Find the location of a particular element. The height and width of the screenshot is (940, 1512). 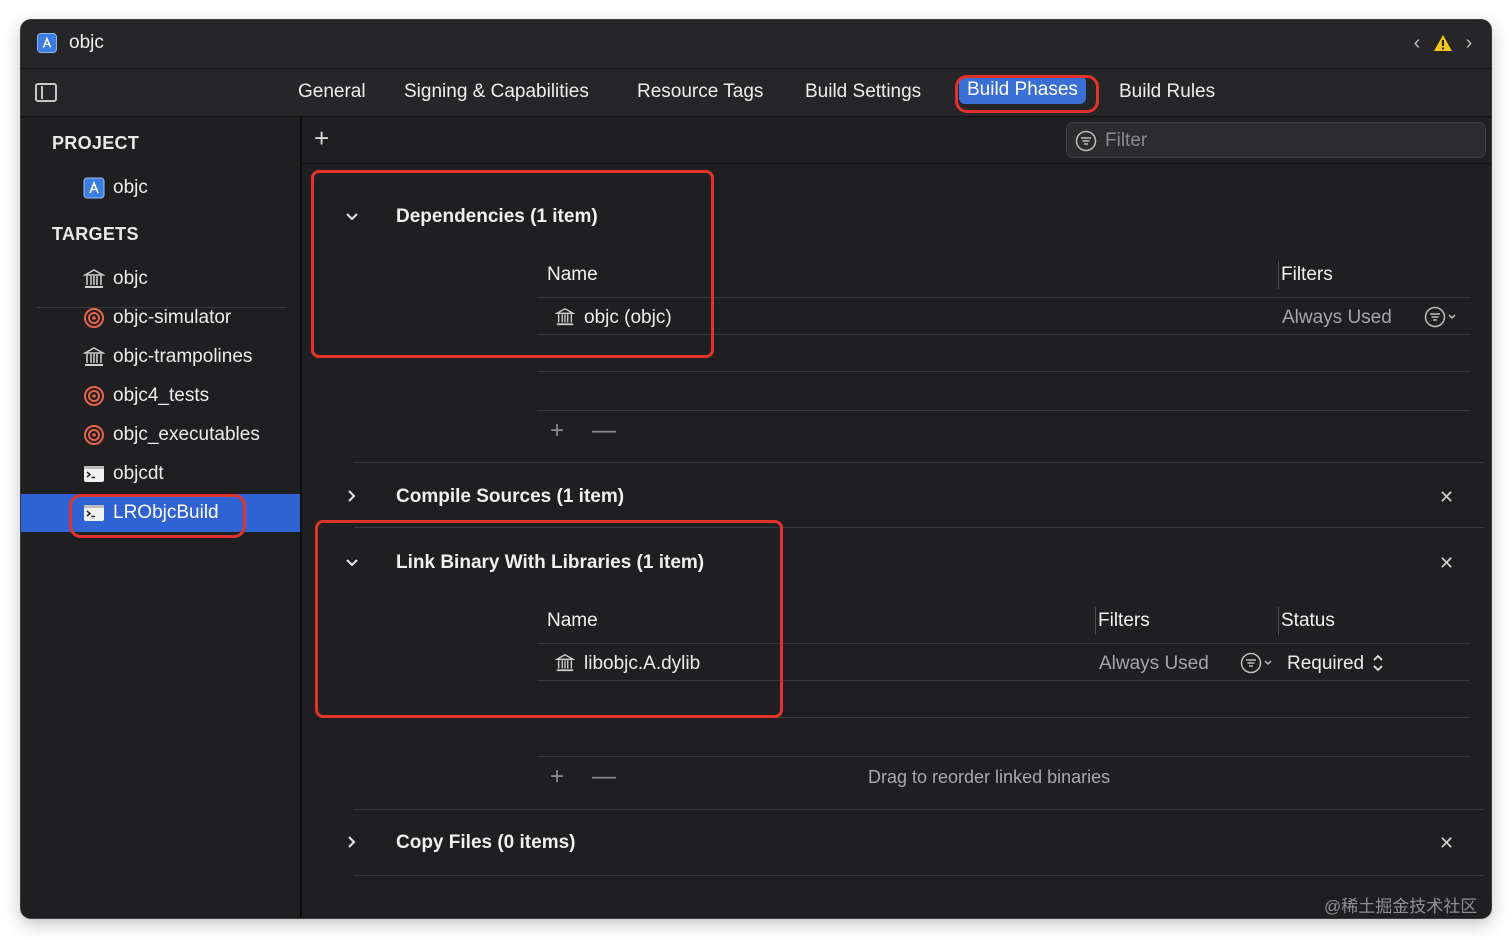

link-status-column-header: Status is located at coordinates (1308, 620).